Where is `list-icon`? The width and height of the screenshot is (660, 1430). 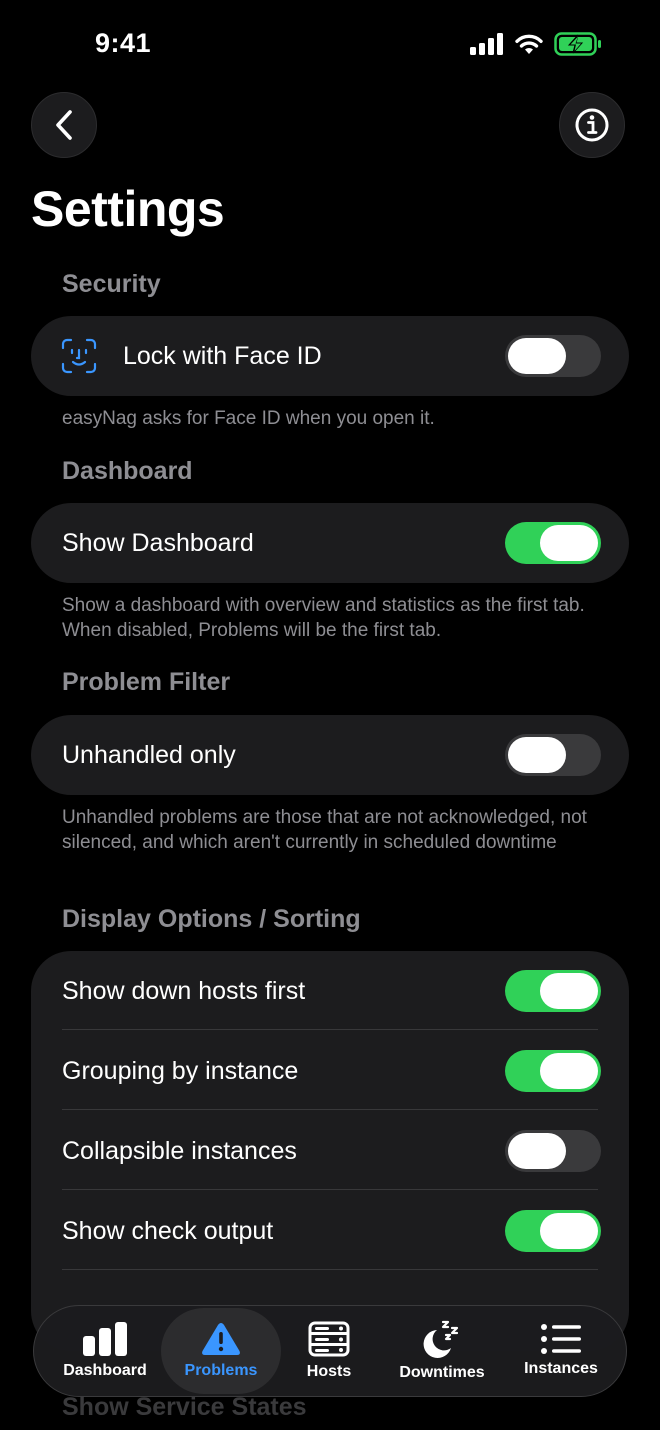 list-icon is located at coordinates (561, 1339).